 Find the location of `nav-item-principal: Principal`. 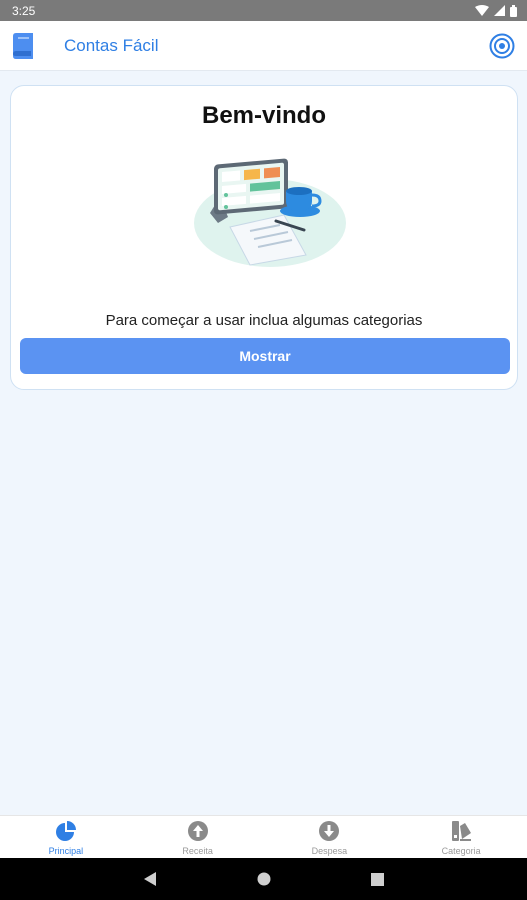

nav-item-principal: Principal is located at coordinates (66, 837).